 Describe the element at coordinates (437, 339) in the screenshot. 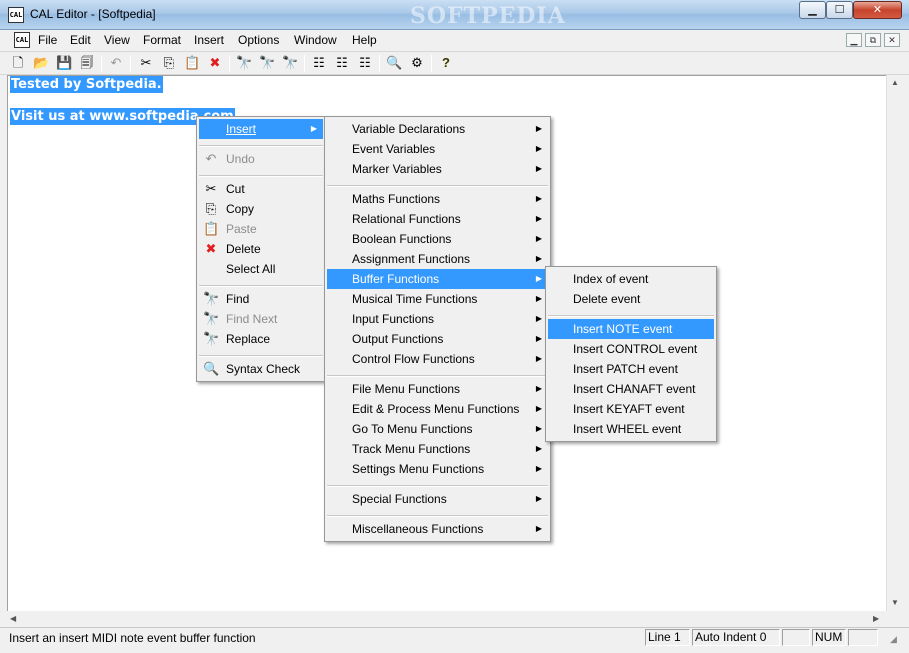

I see `submenu-output-functions: Output Functions ▶` at that location.